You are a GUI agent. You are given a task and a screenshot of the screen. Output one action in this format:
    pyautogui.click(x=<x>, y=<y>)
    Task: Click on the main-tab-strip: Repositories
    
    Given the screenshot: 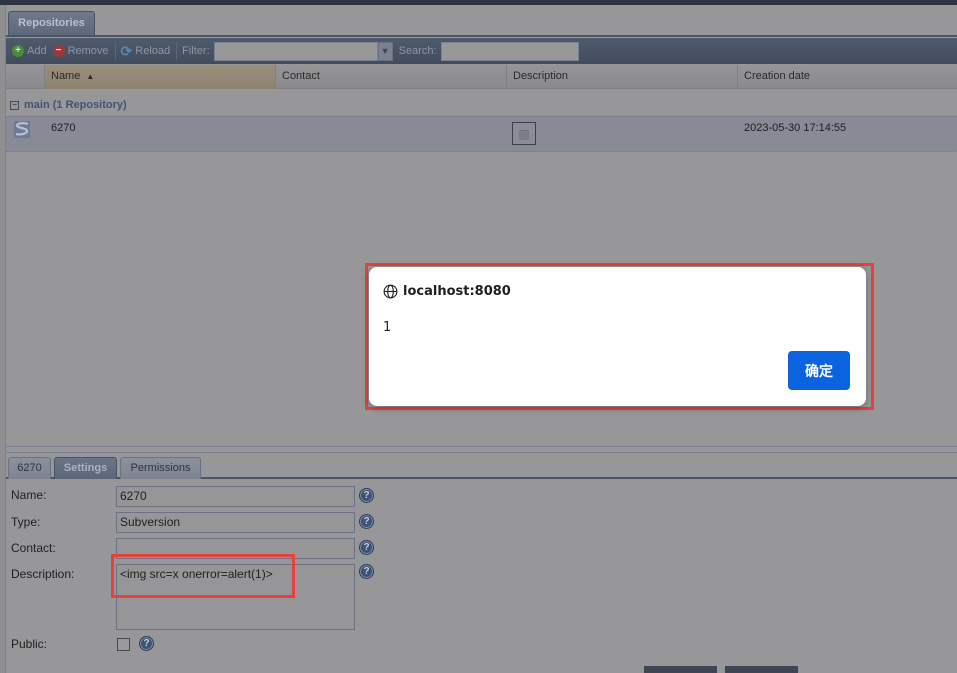 What is the action you would take?
    pyautogui.click(x=481, y=23)
    